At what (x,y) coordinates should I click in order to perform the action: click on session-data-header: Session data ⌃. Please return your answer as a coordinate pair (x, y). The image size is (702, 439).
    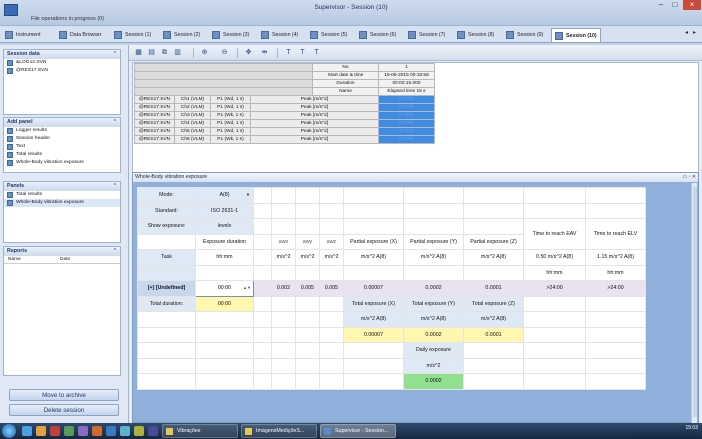
    Looking at the image, I should click on (62, 54).